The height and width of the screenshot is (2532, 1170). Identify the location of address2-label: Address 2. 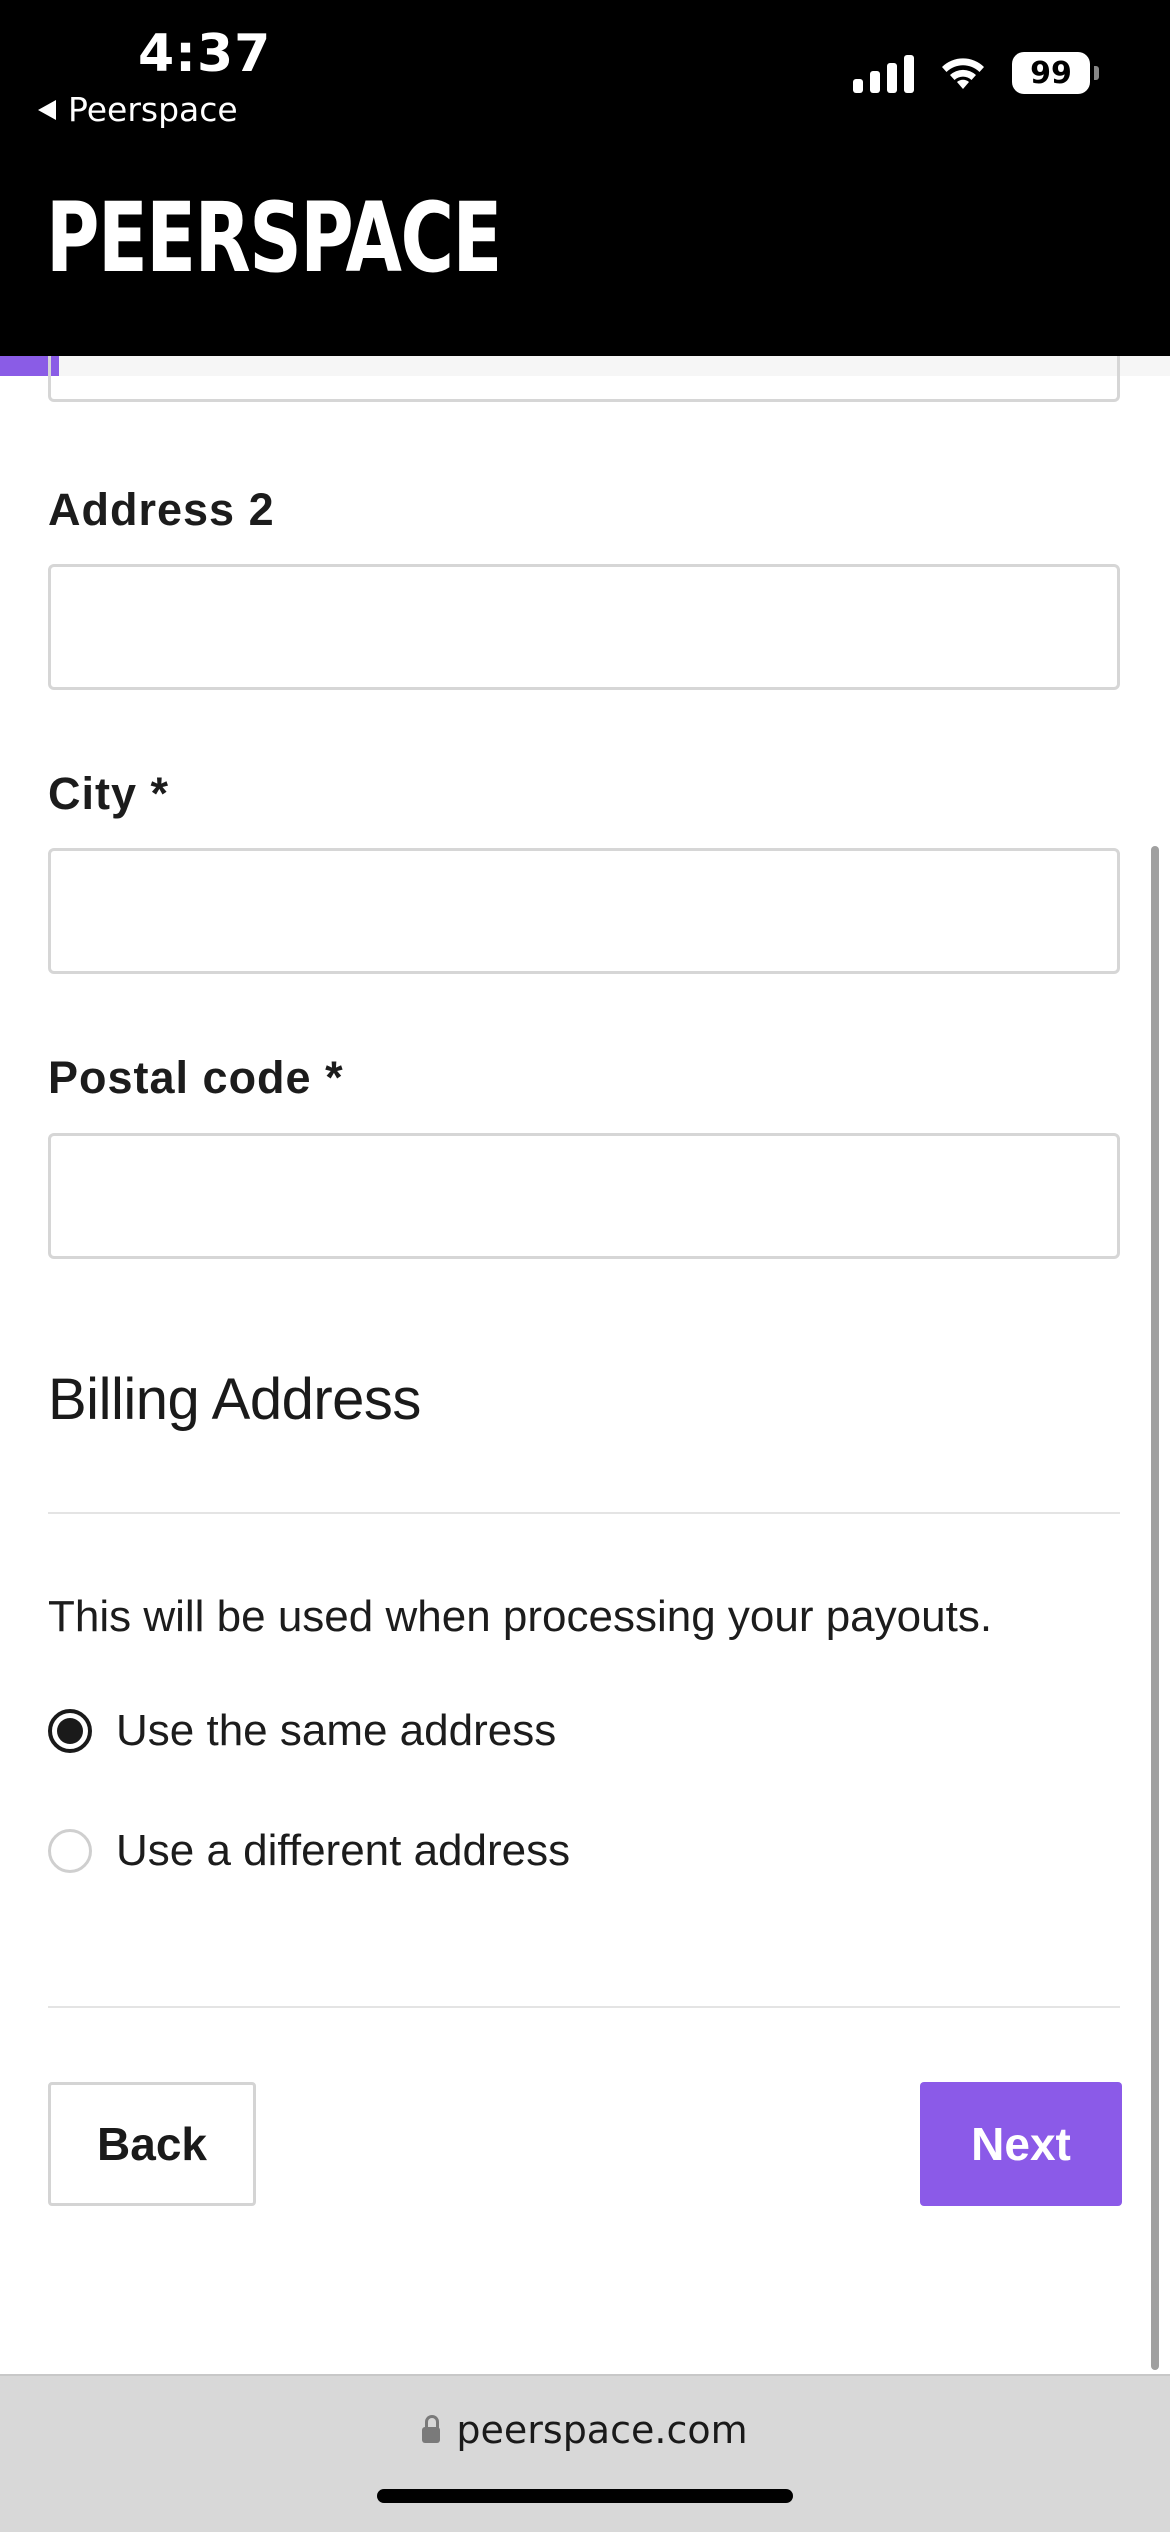
(161, 509).